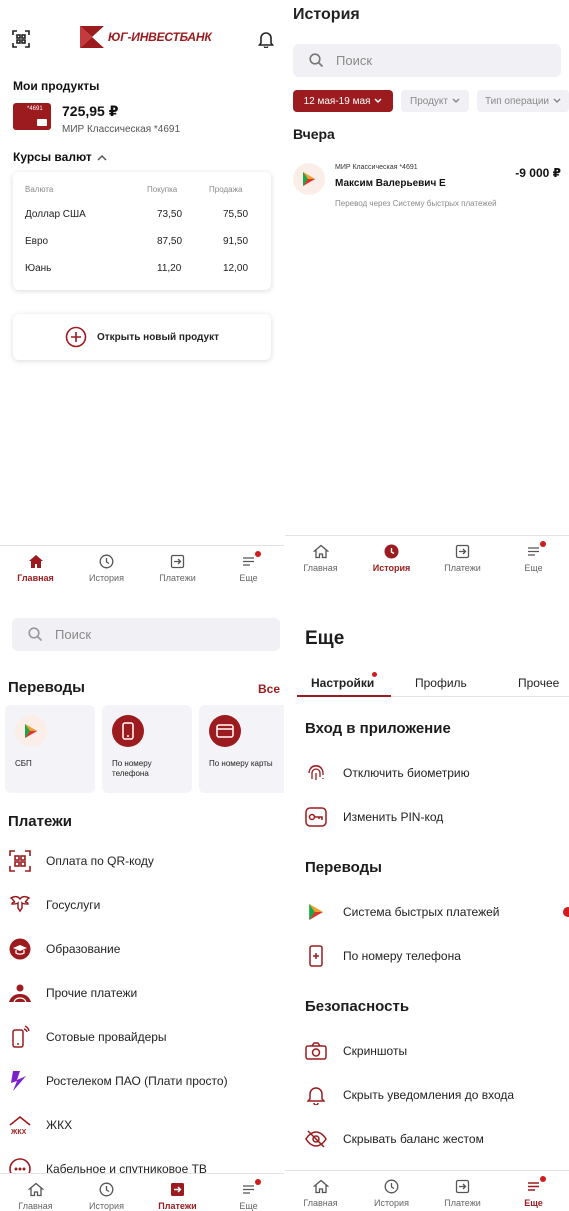  Describe the element at coordinates (143, 1037) in the screenshot. I see `list-item: Сотовые провайдеры` at that location.